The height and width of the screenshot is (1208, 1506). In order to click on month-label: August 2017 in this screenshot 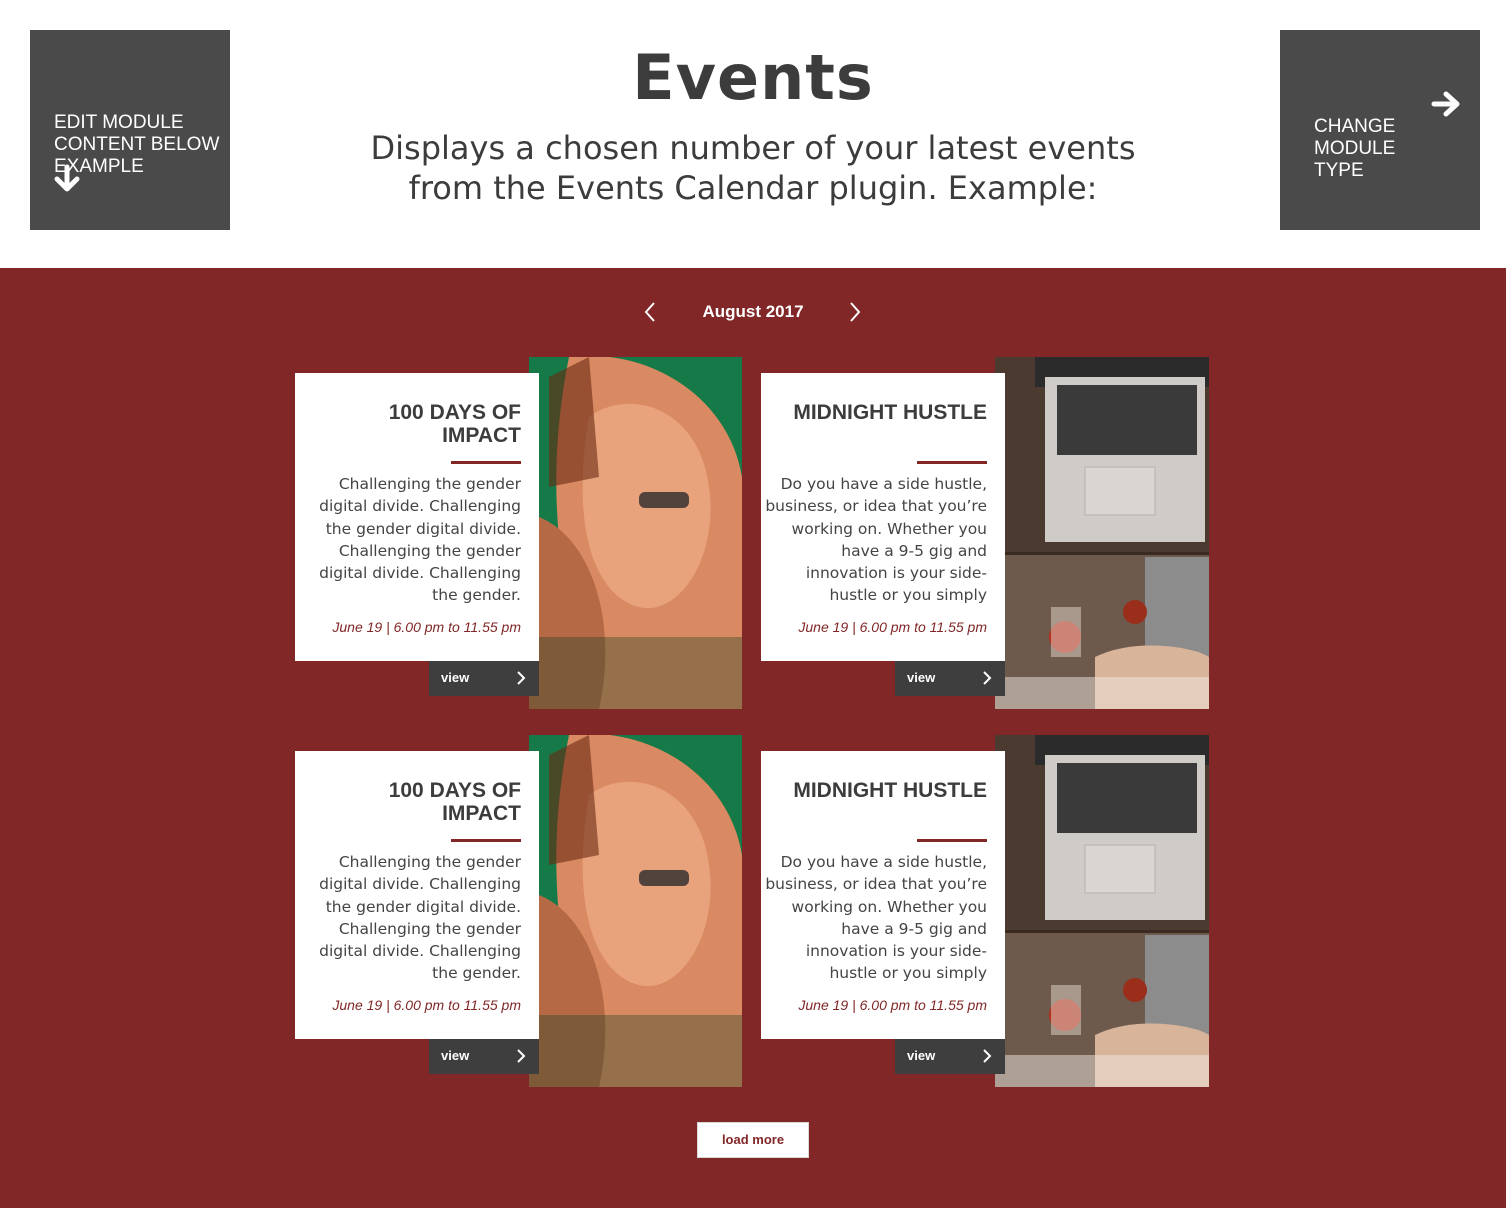, I will do `click(753, 311)`.